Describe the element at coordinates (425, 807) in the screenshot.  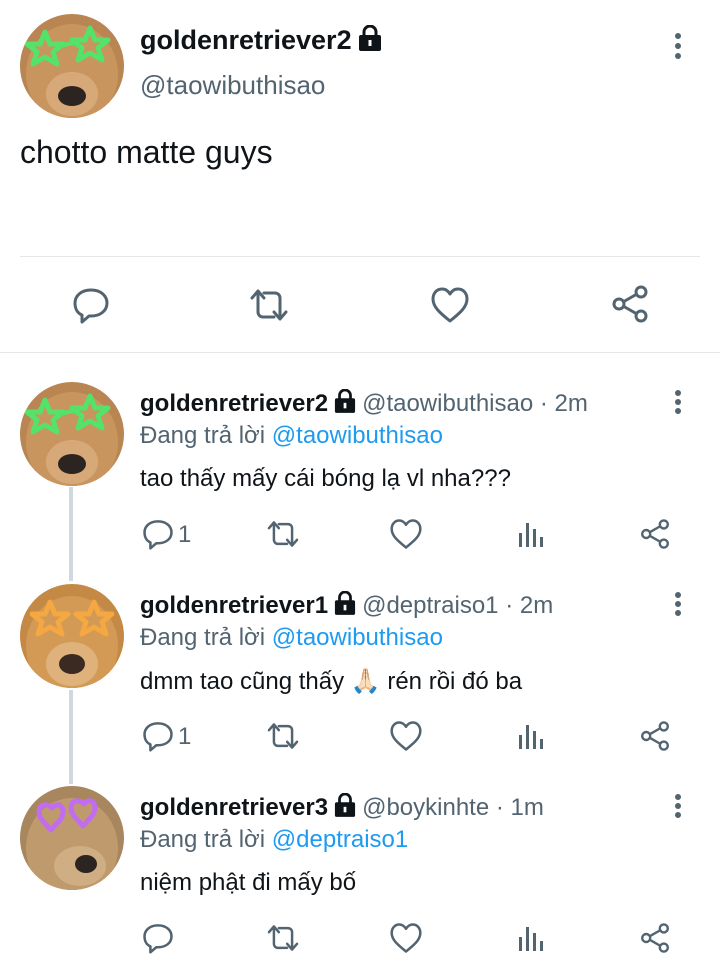
I see `handle: @boykinhte` at that location.